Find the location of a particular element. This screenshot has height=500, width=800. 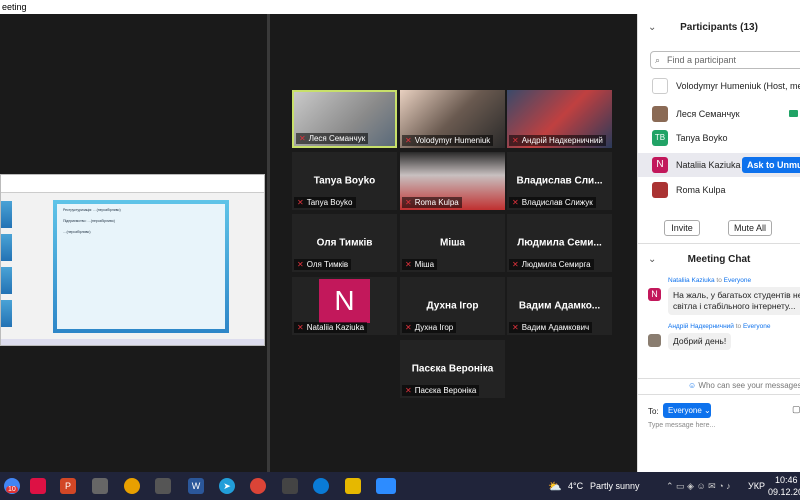

participant-tile: Міша ✕ Міша is located at coordinates (452, 243).